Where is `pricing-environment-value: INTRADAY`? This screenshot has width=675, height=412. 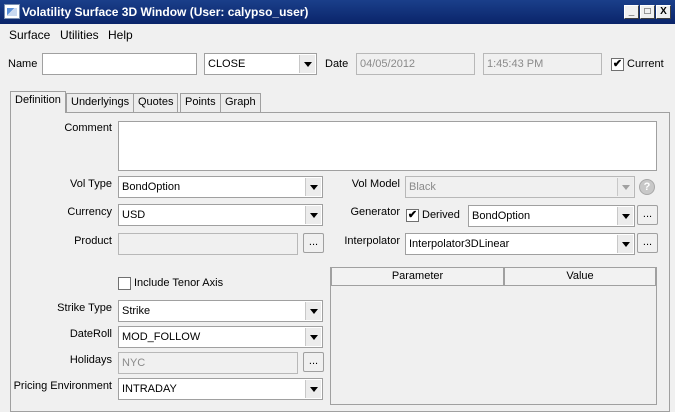 pricing-environment-value: INTRADAY is located at coordinates (149, 389).